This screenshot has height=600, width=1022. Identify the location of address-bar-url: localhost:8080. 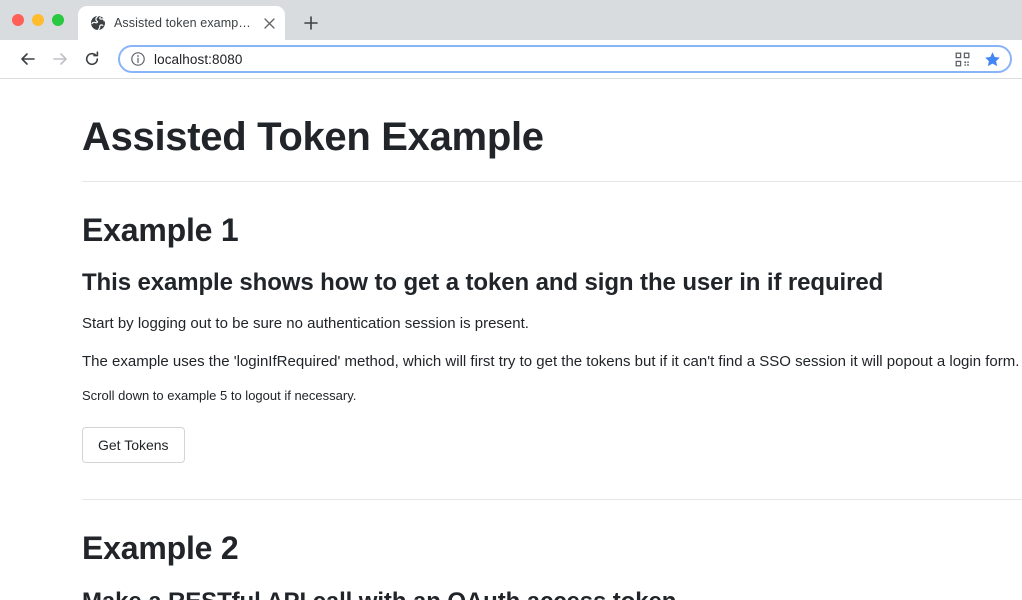
(548, 59).